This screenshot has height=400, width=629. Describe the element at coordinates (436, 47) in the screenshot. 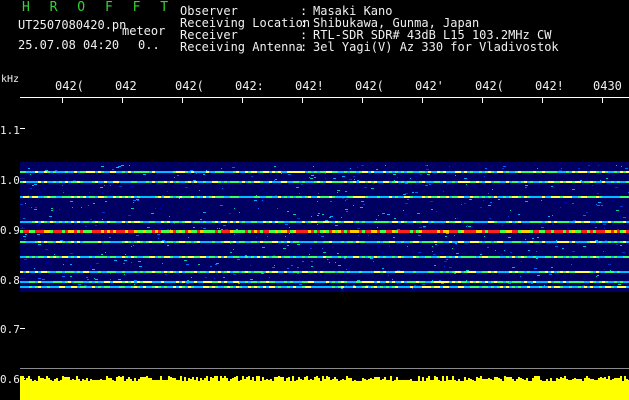

I see `antenna-value: 3el Yagi(V) Az 330 for Vladivostok` at that location.